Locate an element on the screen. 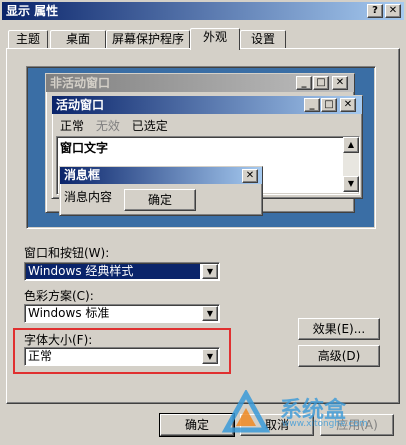  font-size-select: 正常 ▼ is located at coordinates (122, 356).